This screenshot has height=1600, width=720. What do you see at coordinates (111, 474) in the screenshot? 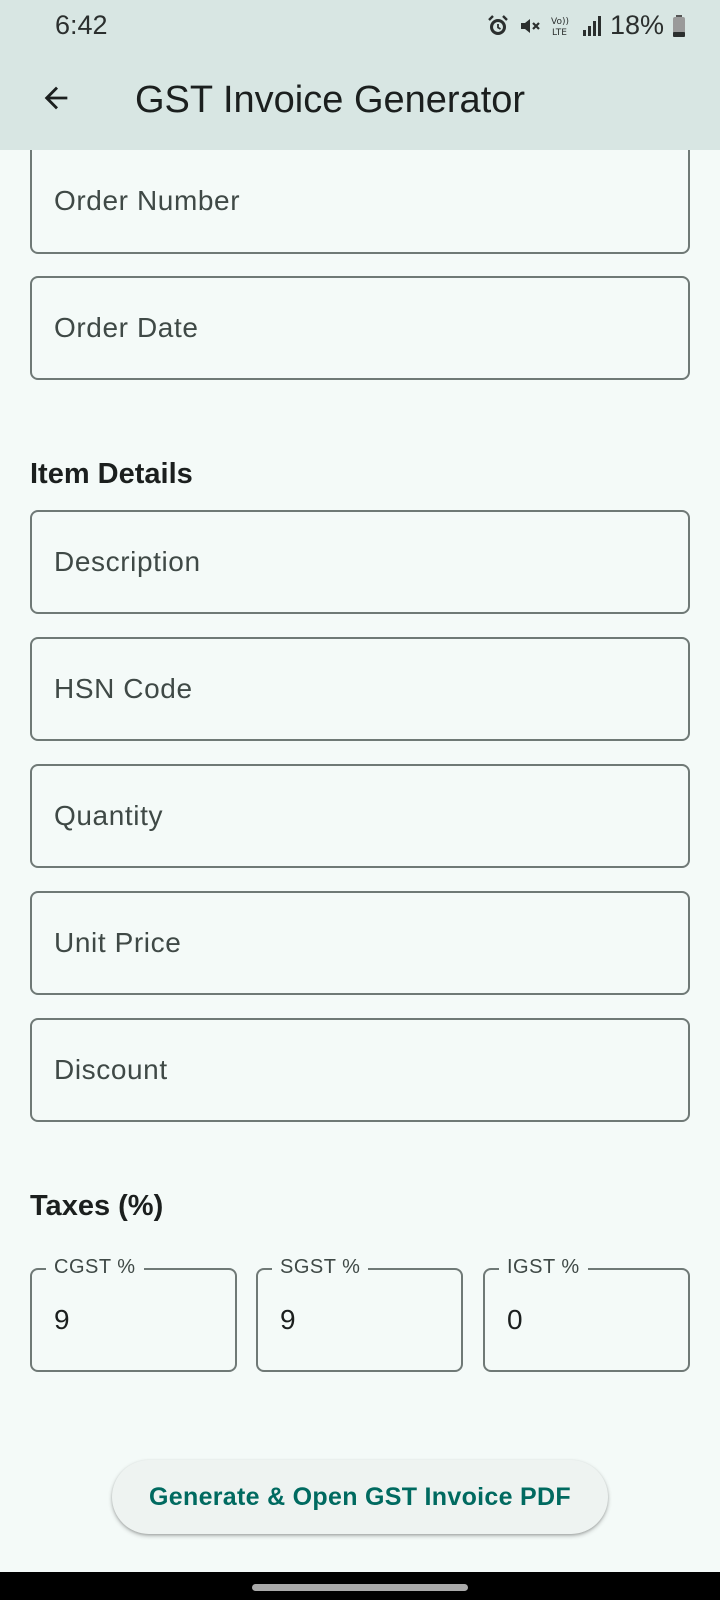
I see `item-details-heading: Item Details` at bounding box center [111, 474].